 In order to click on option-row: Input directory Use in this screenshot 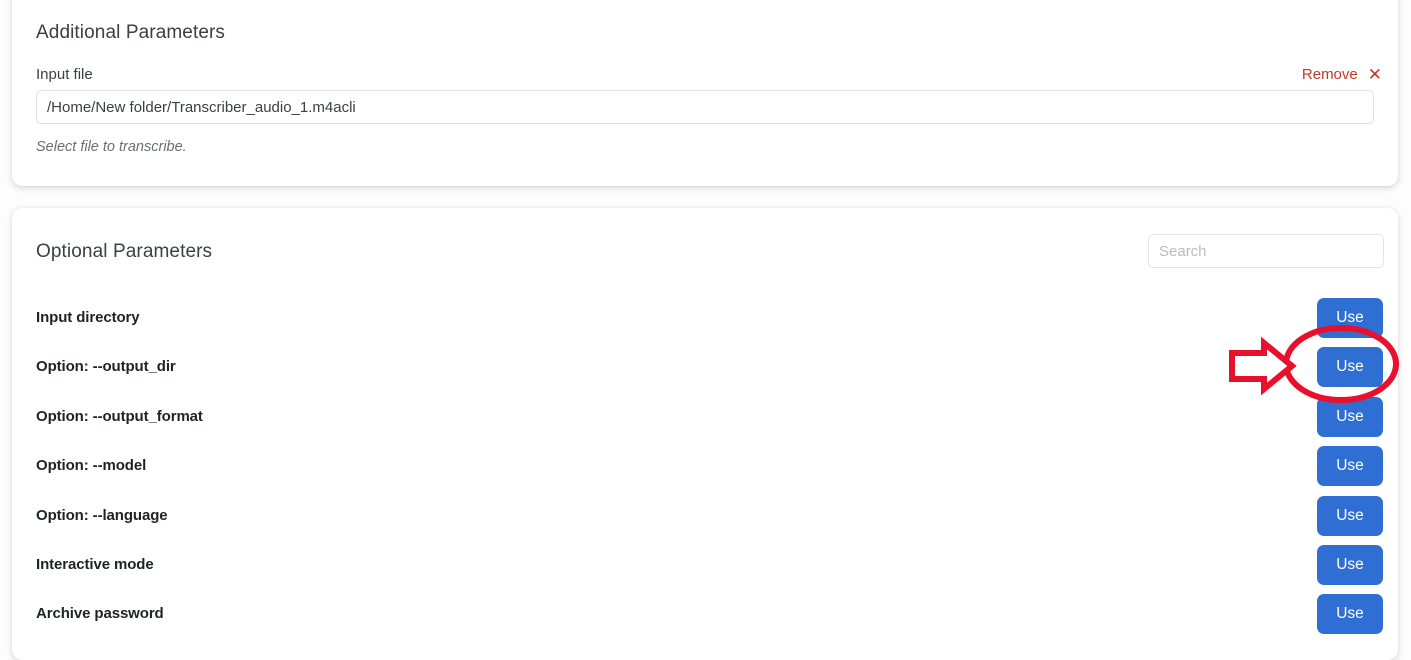, I will do `click(705, 322)`.